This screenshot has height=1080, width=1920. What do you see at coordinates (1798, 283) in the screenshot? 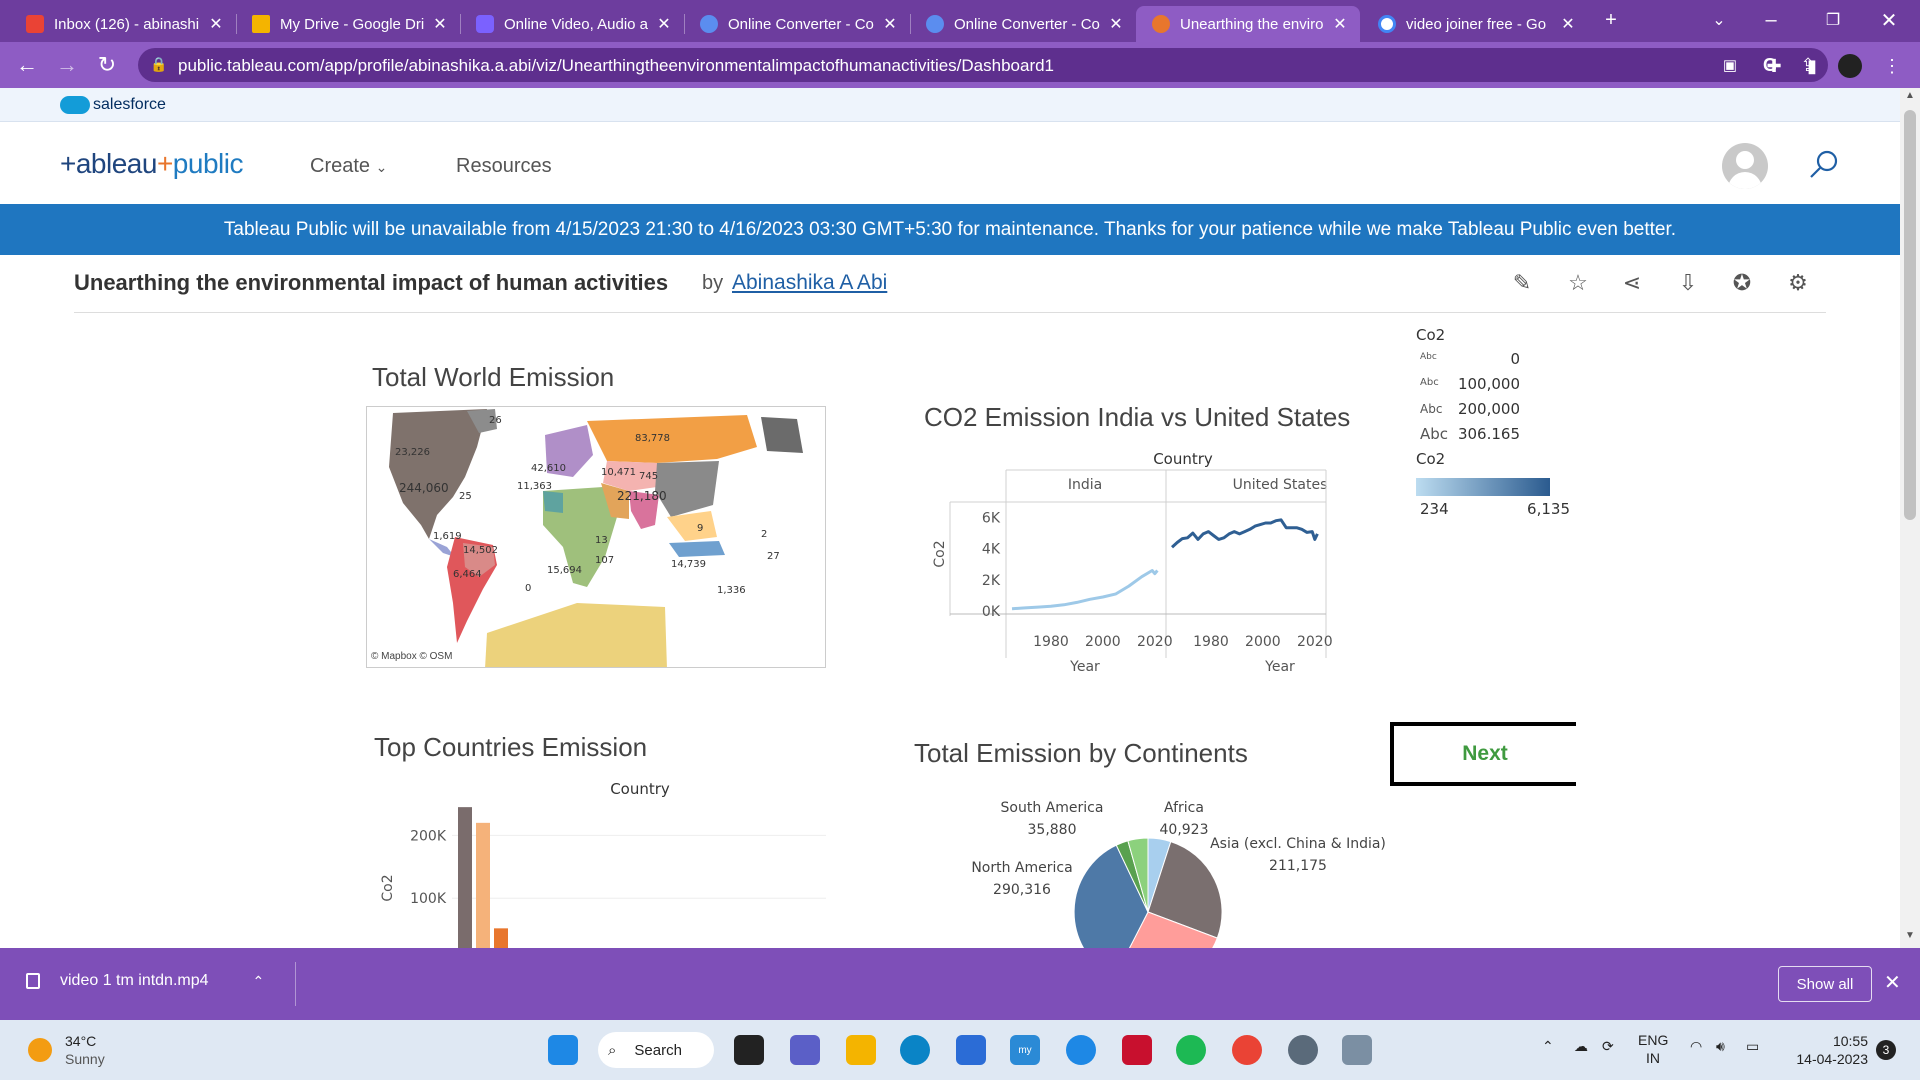
I see `settings-gear-icon: ⚙` at bounding box center [1798, 283].